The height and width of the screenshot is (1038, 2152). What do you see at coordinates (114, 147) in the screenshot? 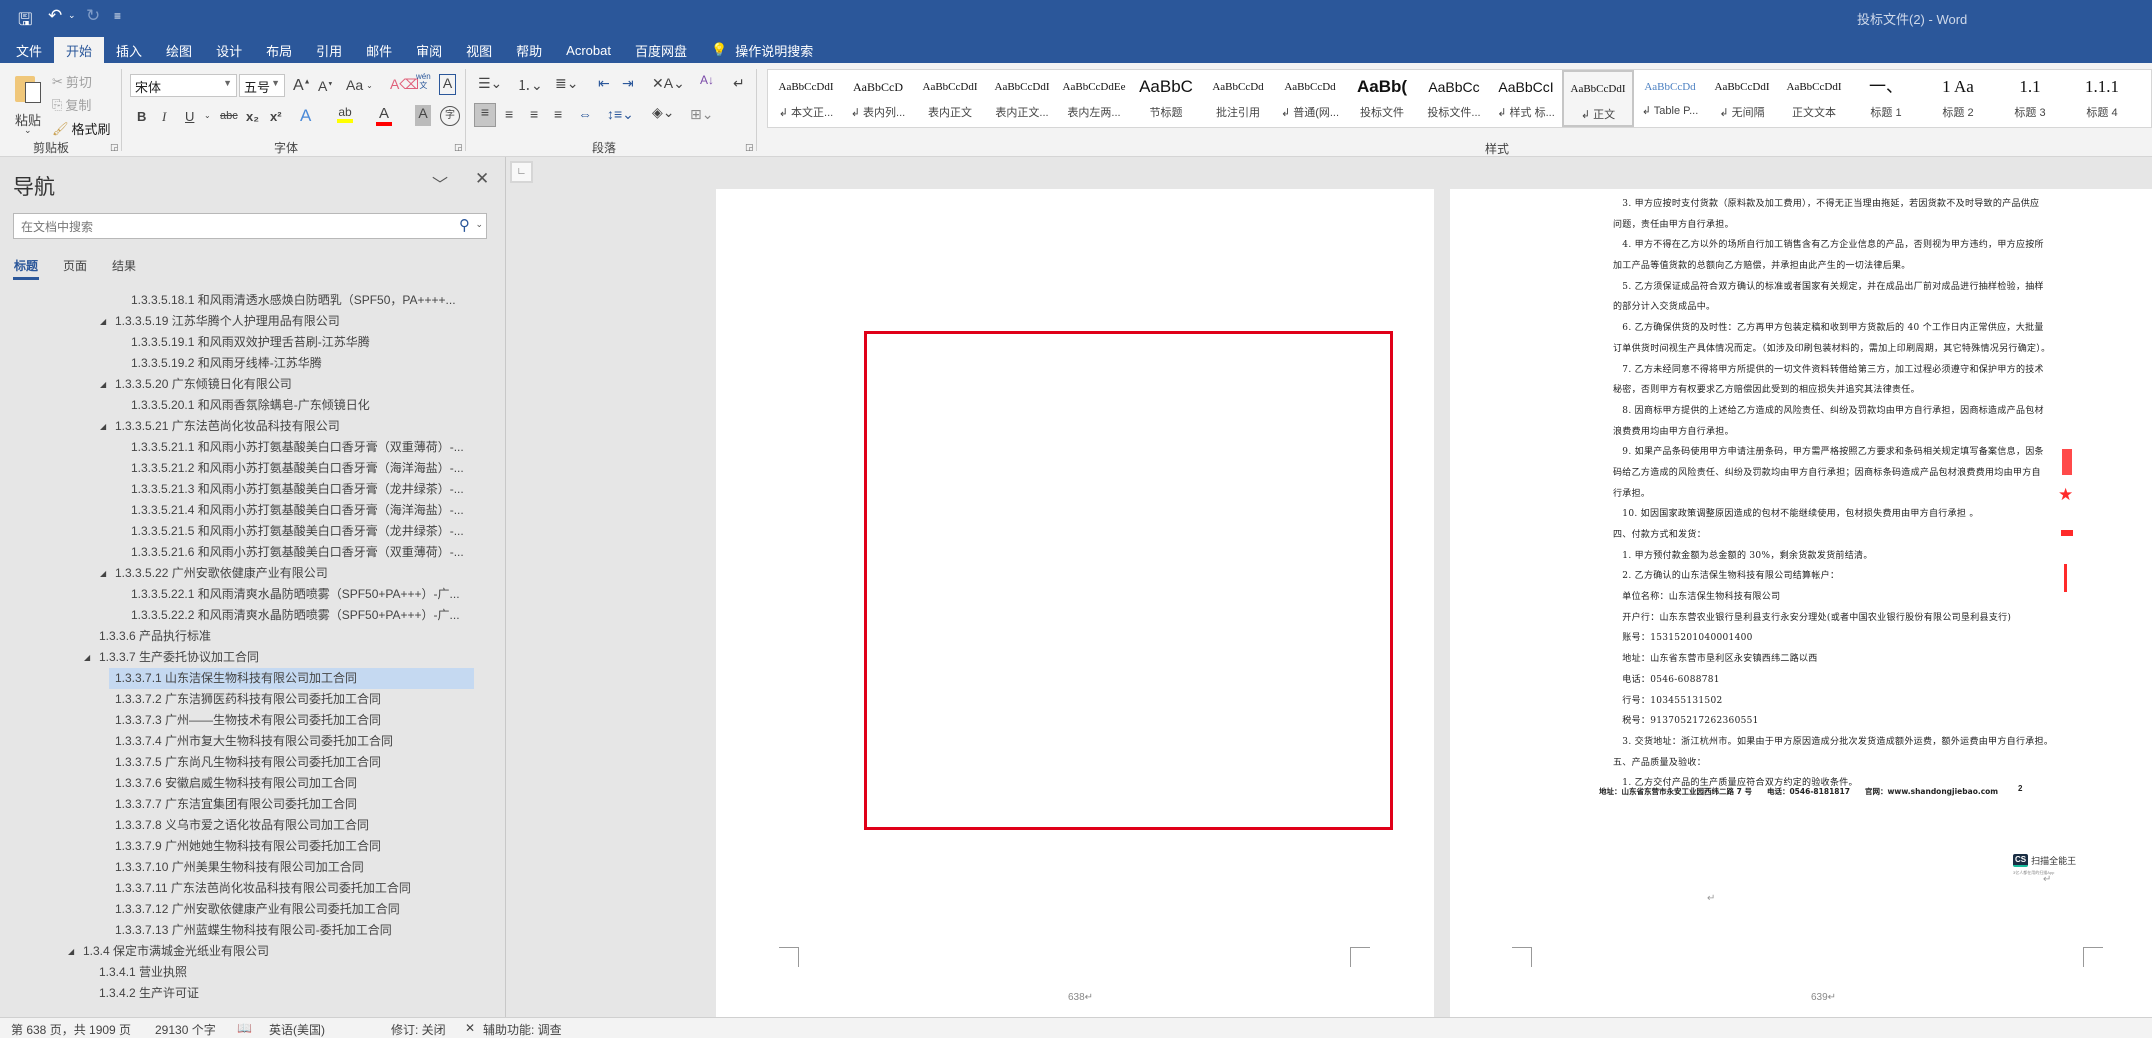
I see `clipboard-launcher-icon: ◲` at bounding box center [114, 147].